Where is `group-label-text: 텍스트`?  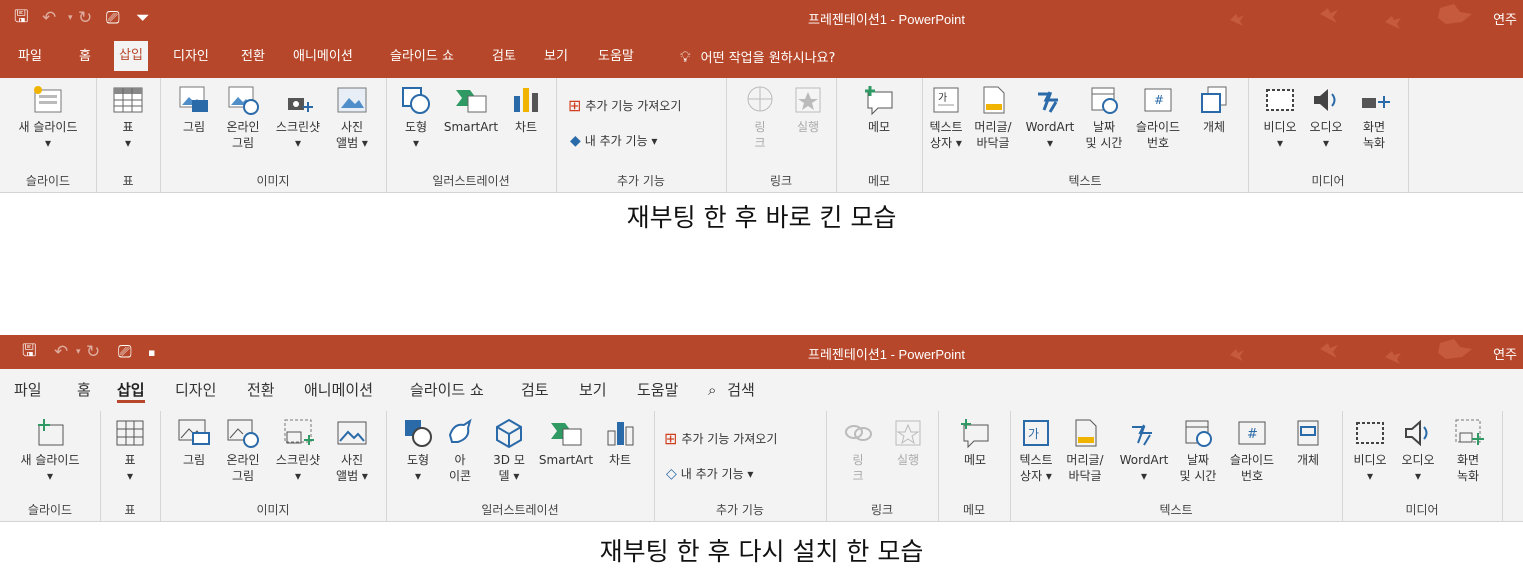 group-label-text: 텍스트 is located at coordinates (1176, 510).